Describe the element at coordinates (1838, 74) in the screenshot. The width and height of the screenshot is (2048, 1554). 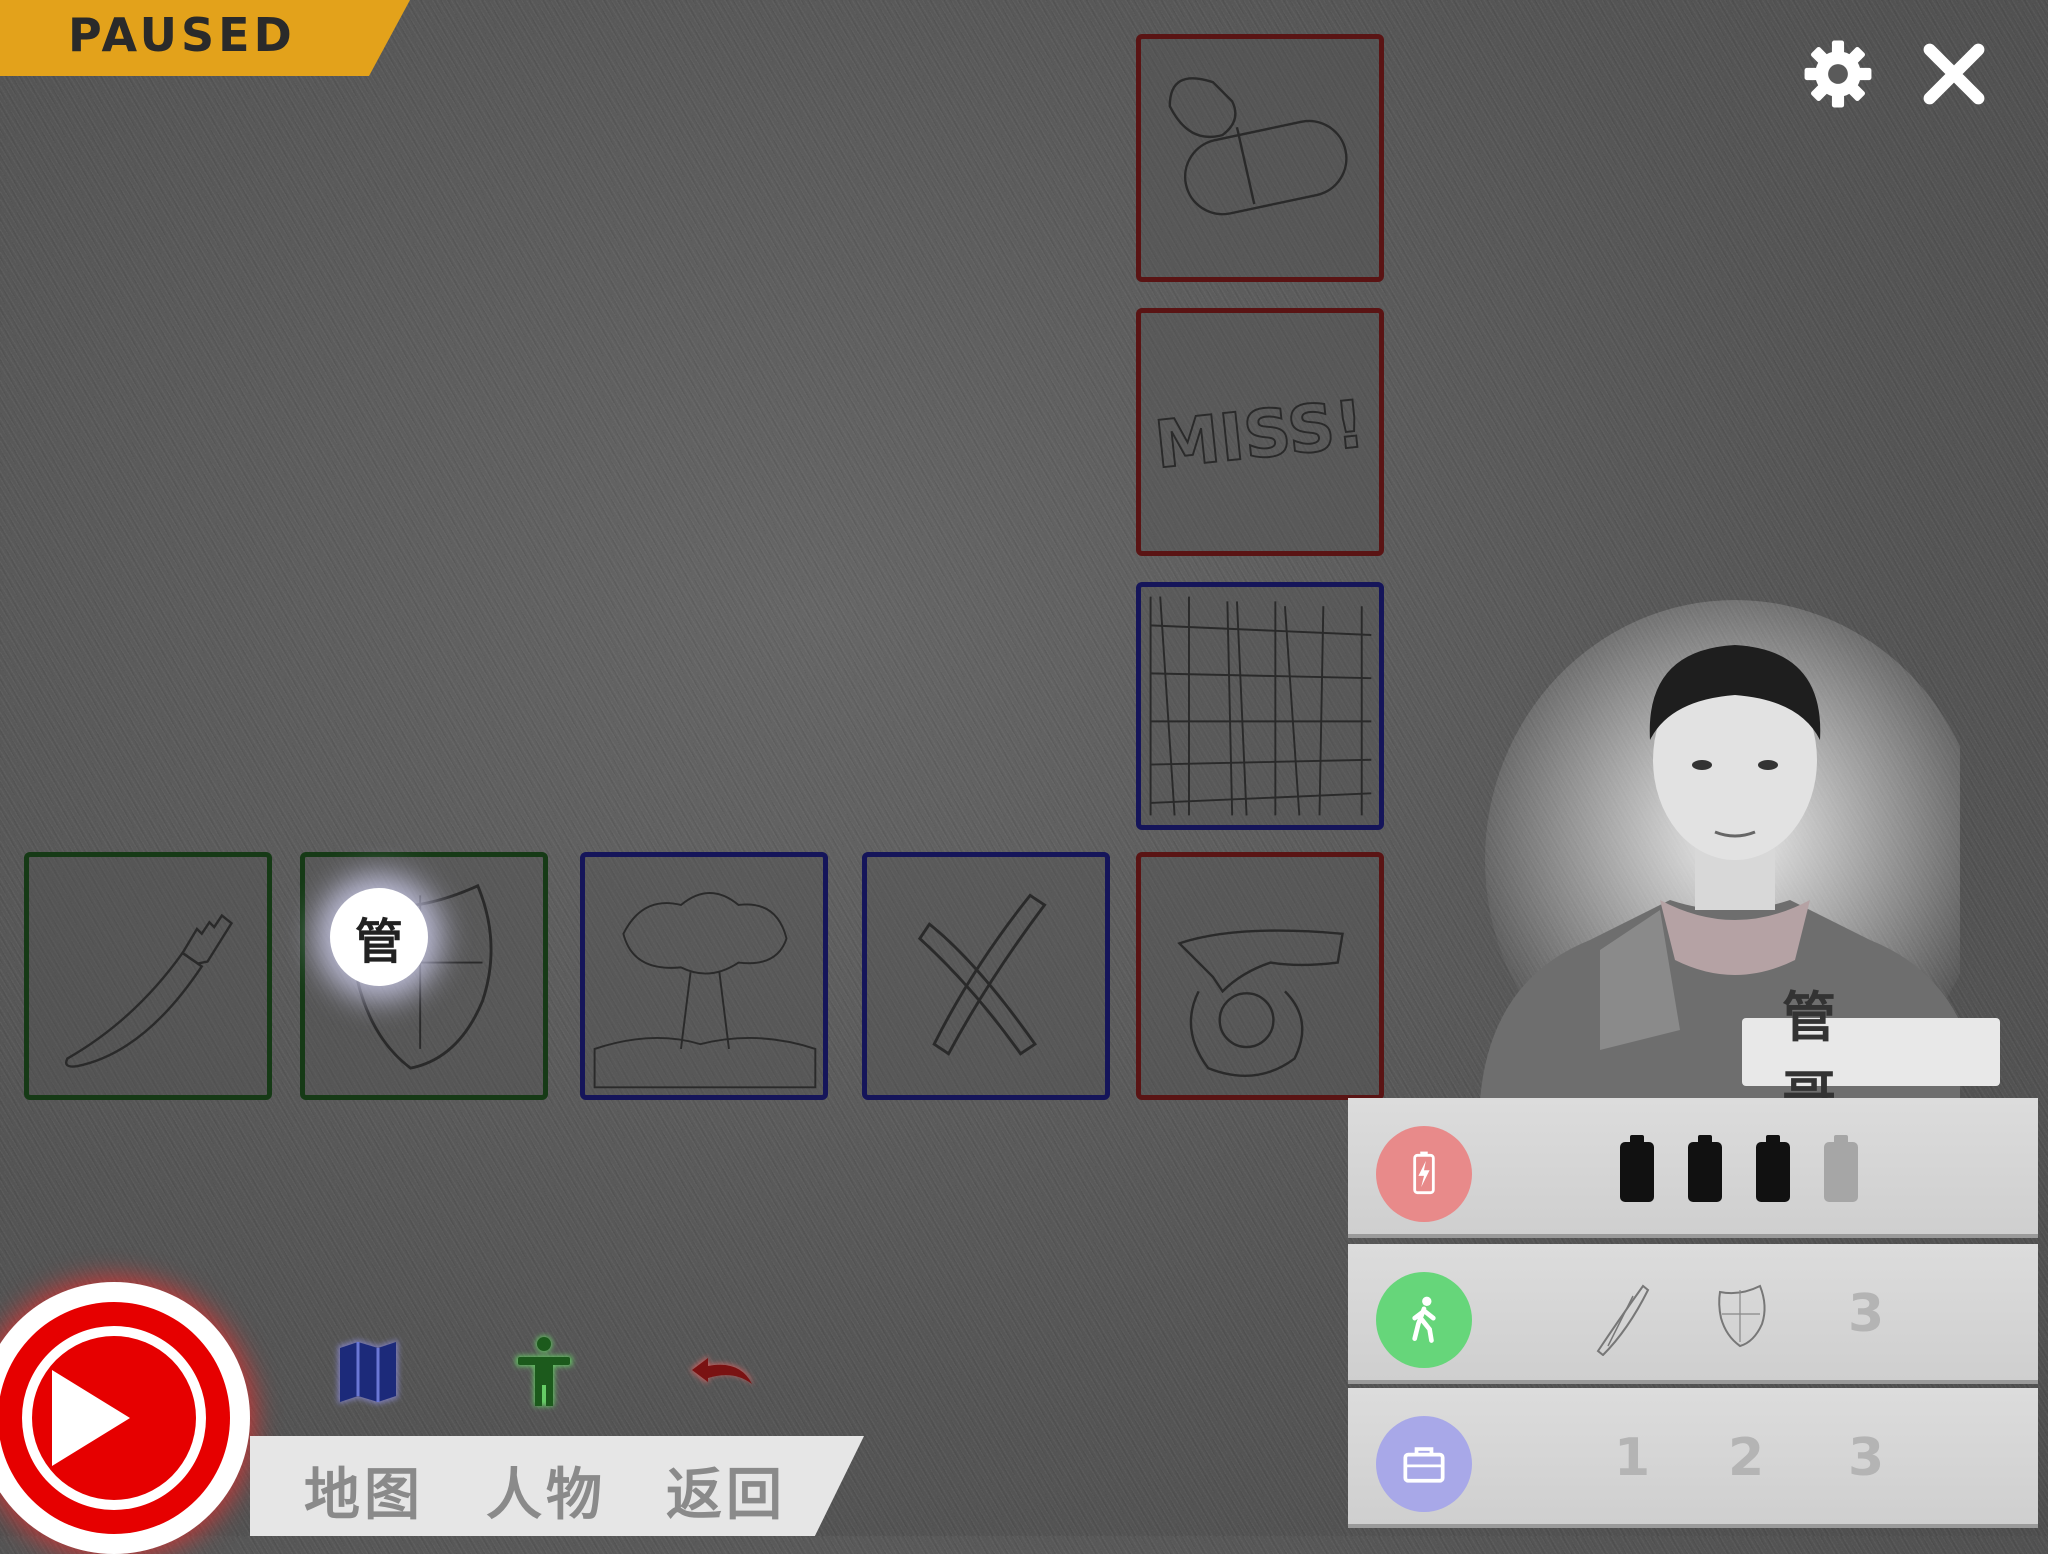
I see `gear-icon` at that location.